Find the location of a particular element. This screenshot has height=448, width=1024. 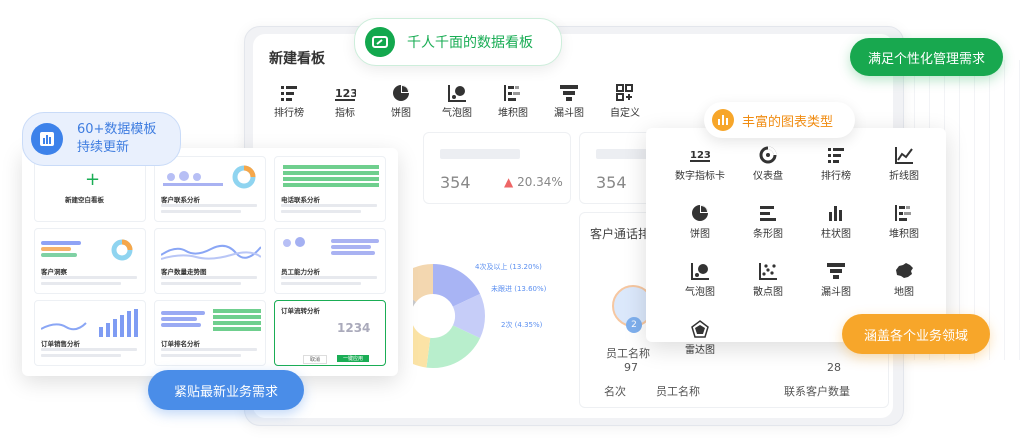

kpi-card: 354 ▲ 20.34% is located at coordinates (497, 168).